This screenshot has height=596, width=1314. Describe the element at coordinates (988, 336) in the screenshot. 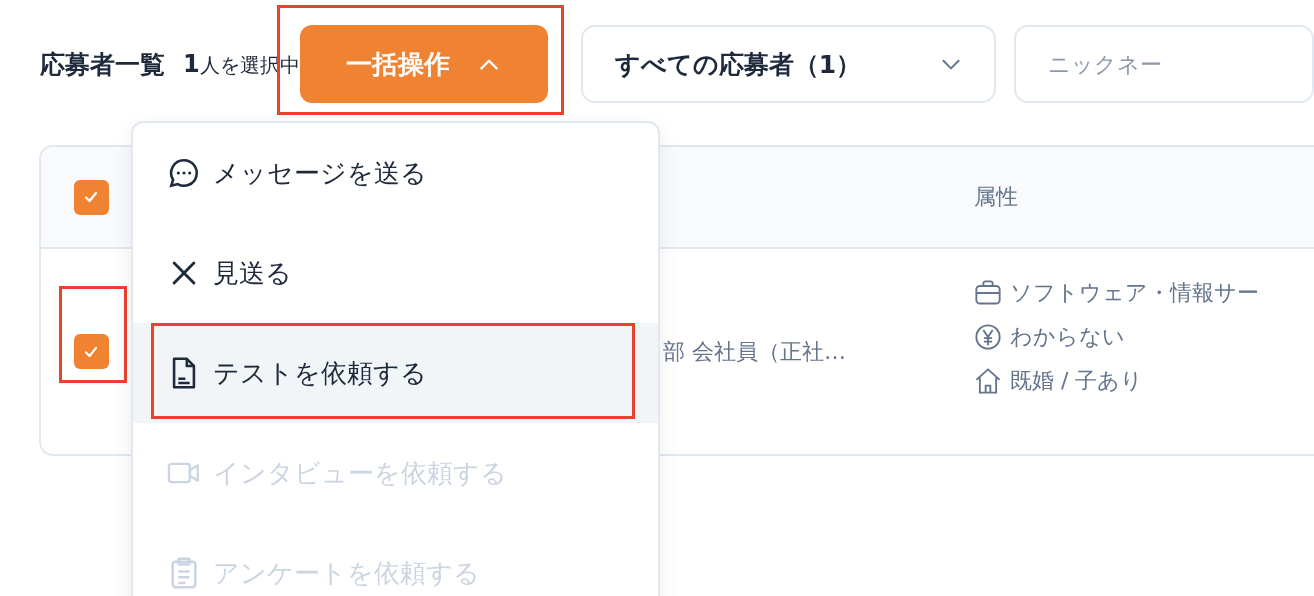

I see `yen-icon` at that location.